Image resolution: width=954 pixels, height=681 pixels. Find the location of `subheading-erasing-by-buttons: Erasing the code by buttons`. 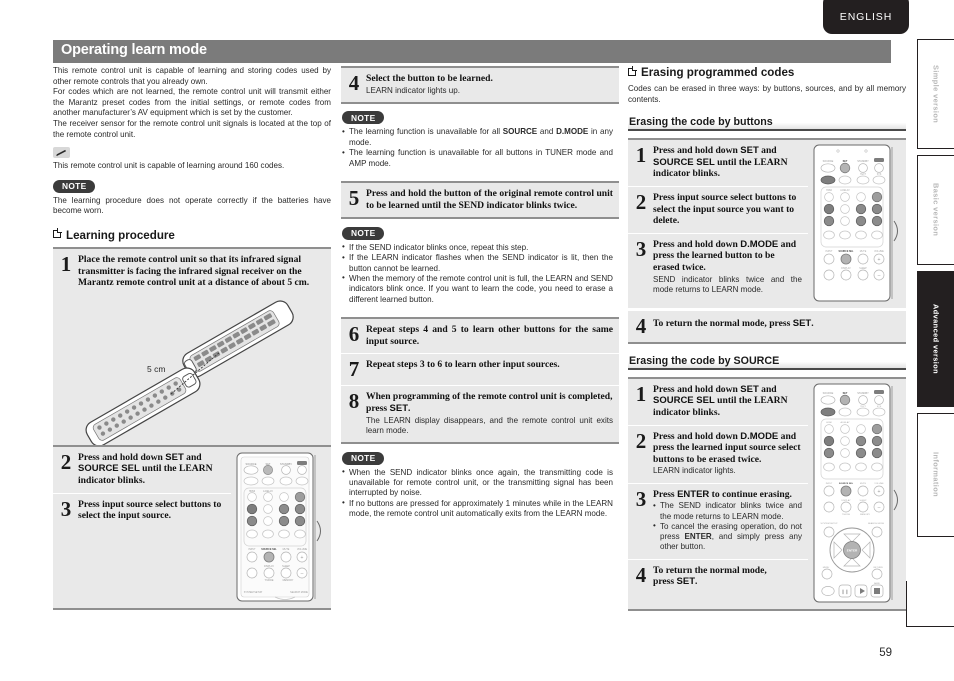

subheading-erasing-by-buttons: Erasing the code by buttons is located at coordinates (767, 123).